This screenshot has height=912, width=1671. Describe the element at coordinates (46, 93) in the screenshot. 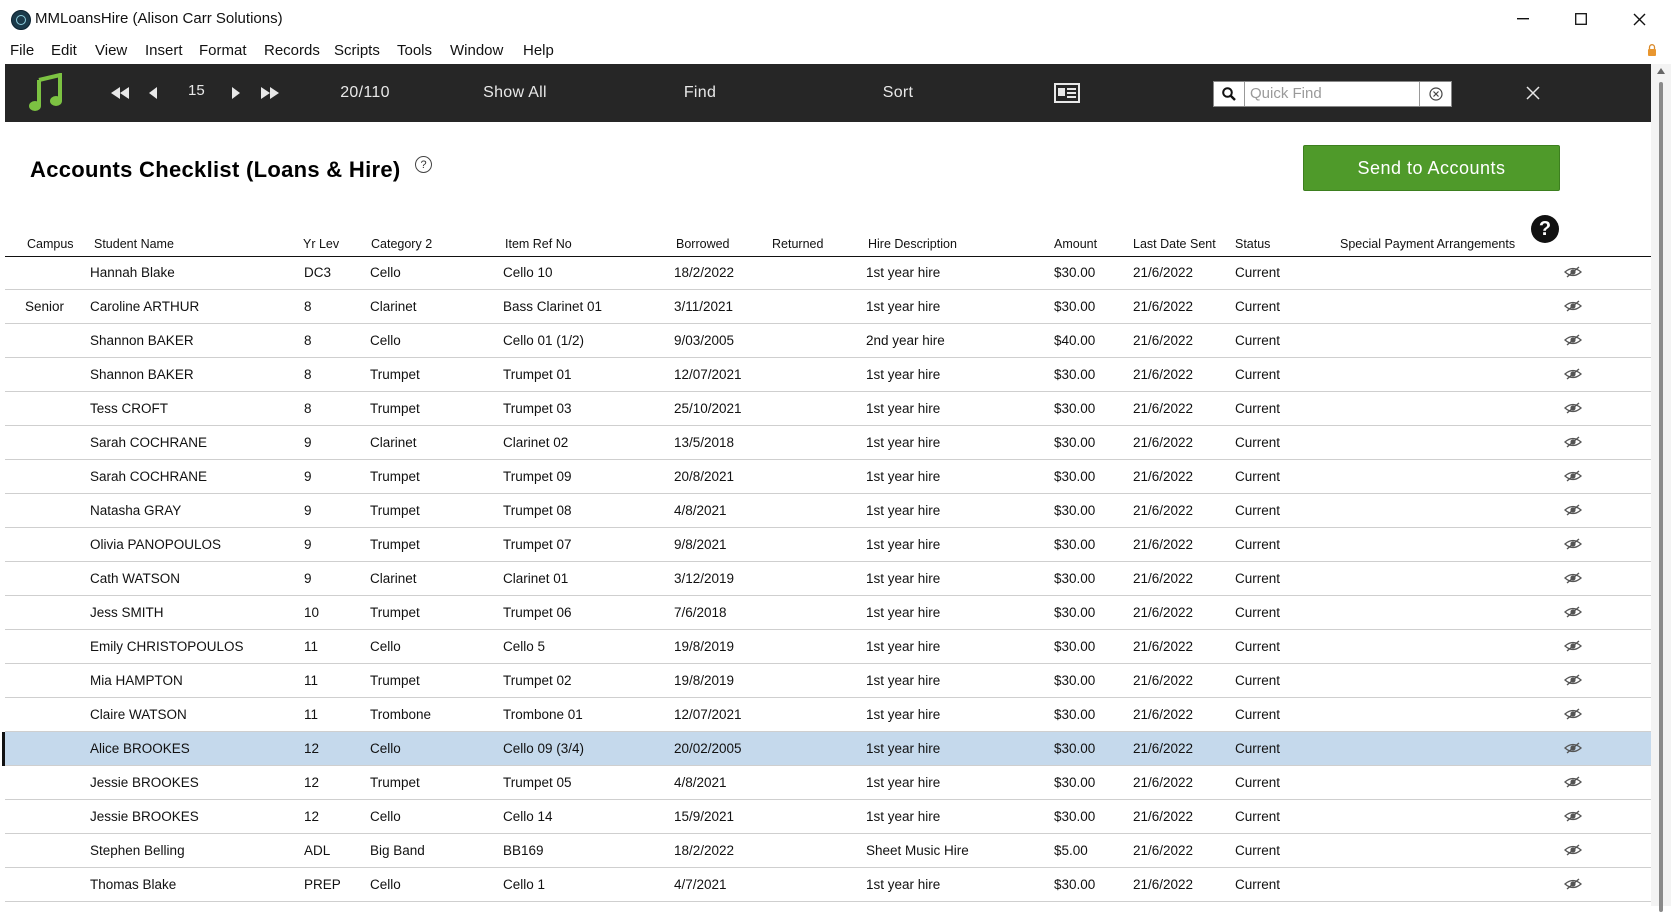

I see `music-note-button` at that location.